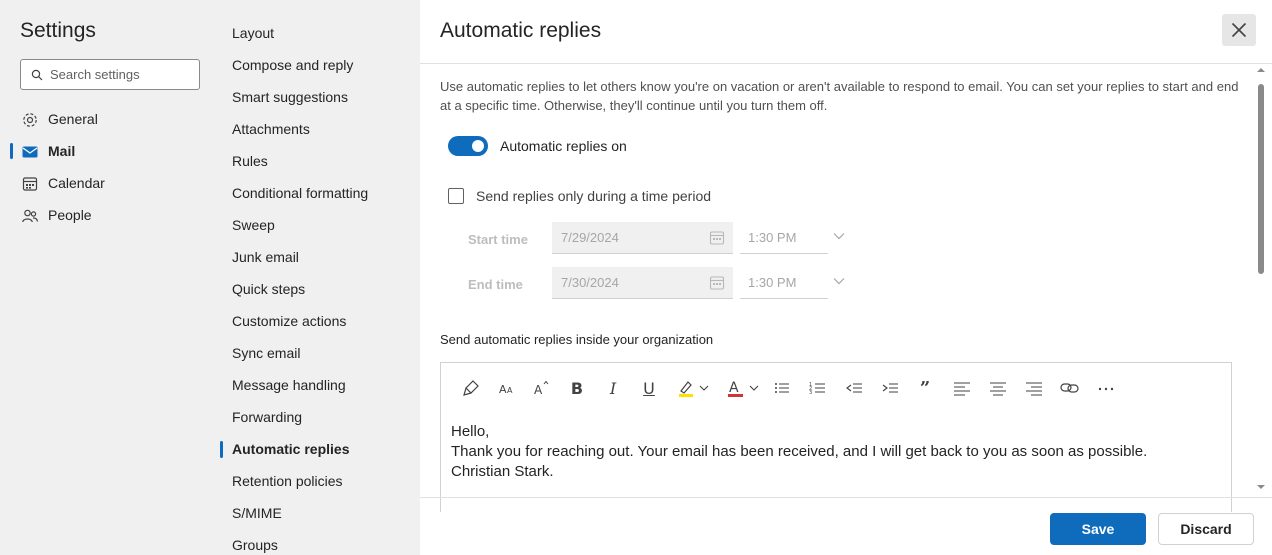  I want to click on panel-title: Automatic replies, so click(521, 30).